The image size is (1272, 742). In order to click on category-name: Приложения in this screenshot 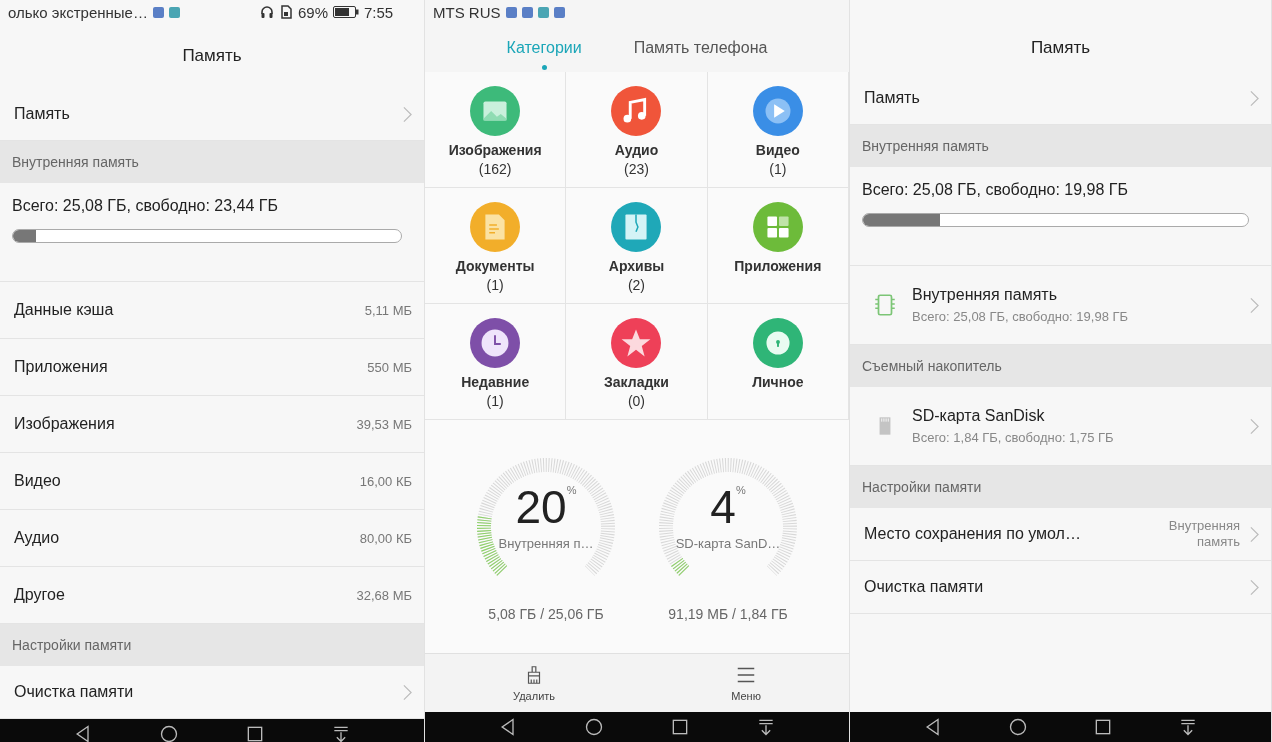, I will do `click(778, 266)`.